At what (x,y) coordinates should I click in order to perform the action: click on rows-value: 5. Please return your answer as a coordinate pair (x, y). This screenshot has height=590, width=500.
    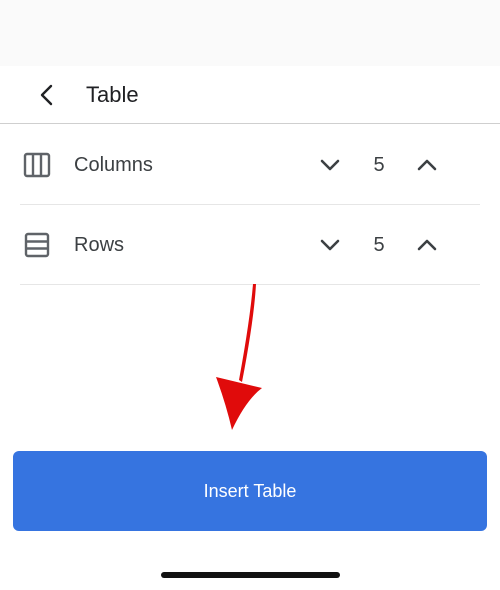
    Looking at the image, I should click on (379, 245).